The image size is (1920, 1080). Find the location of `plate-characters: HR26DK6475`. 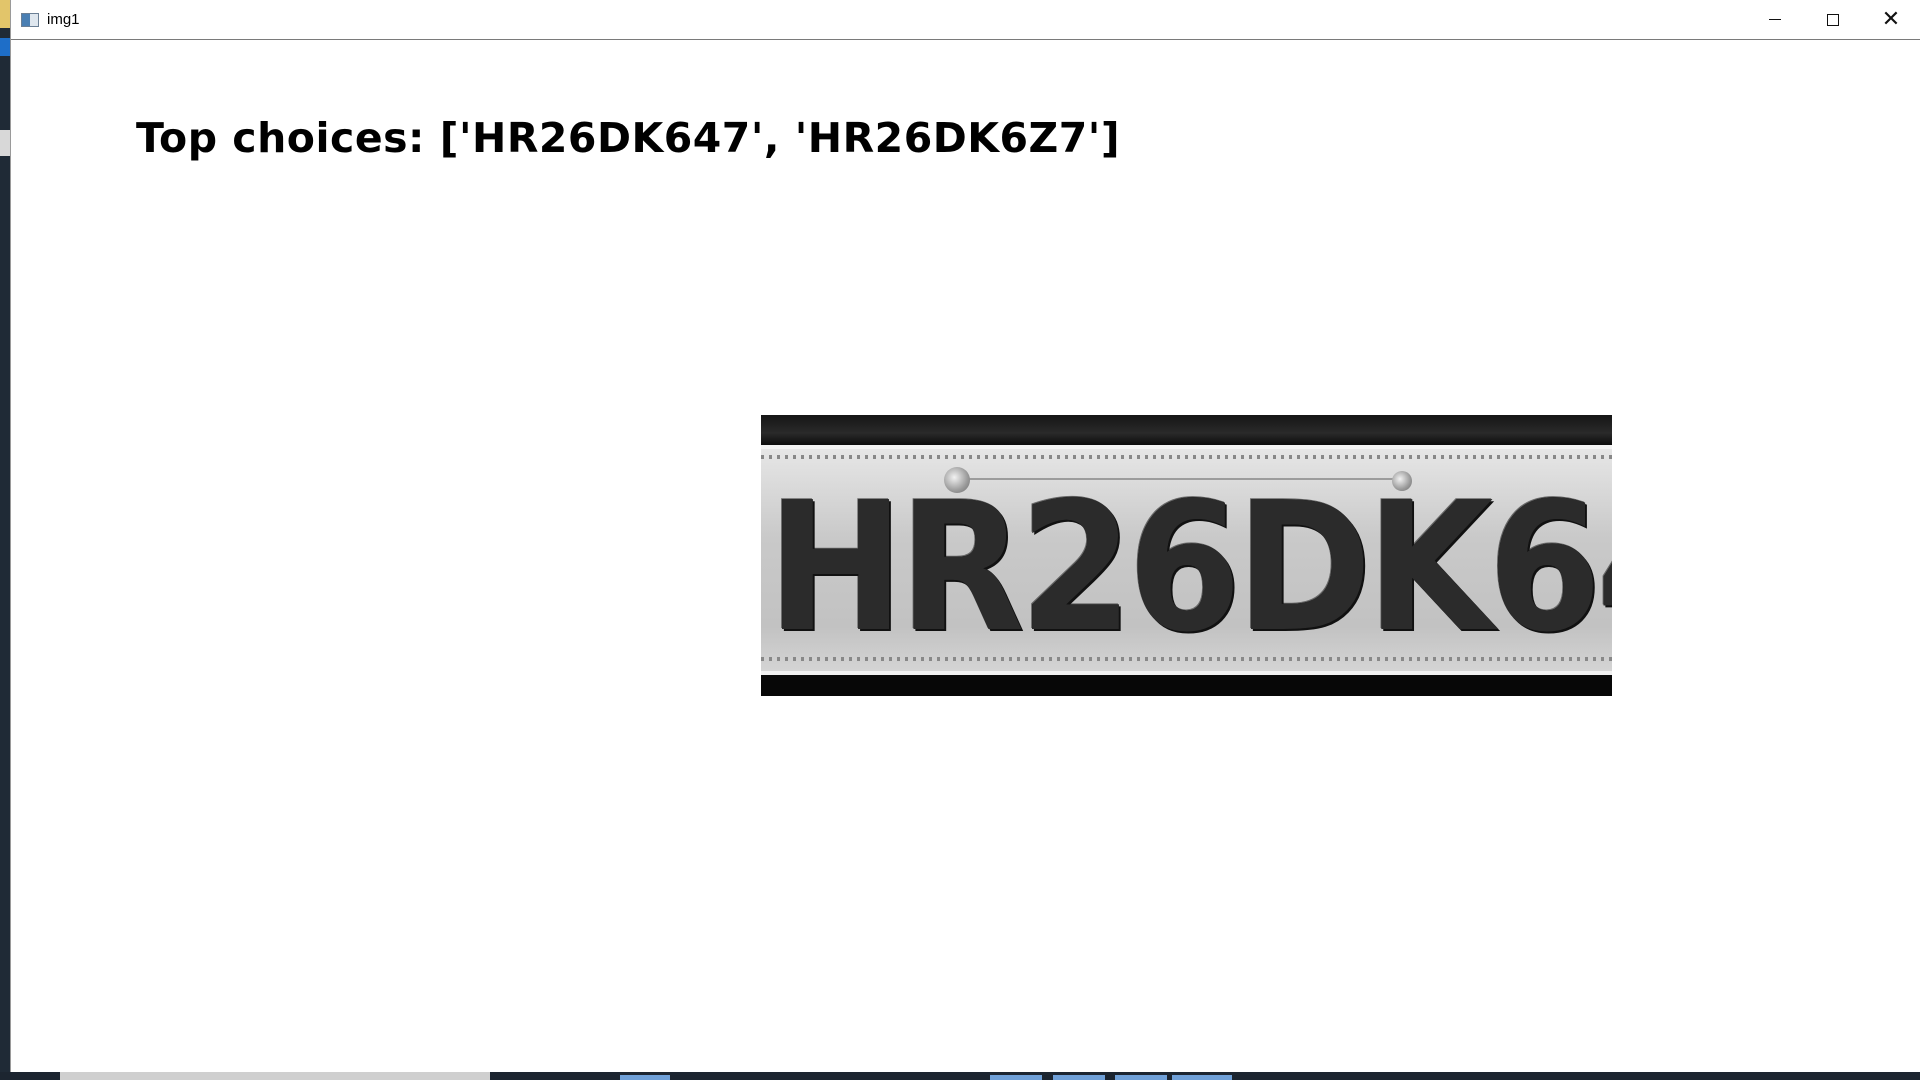

plate-characters: HR26DK6475 is located at coordinates (1189, 567).